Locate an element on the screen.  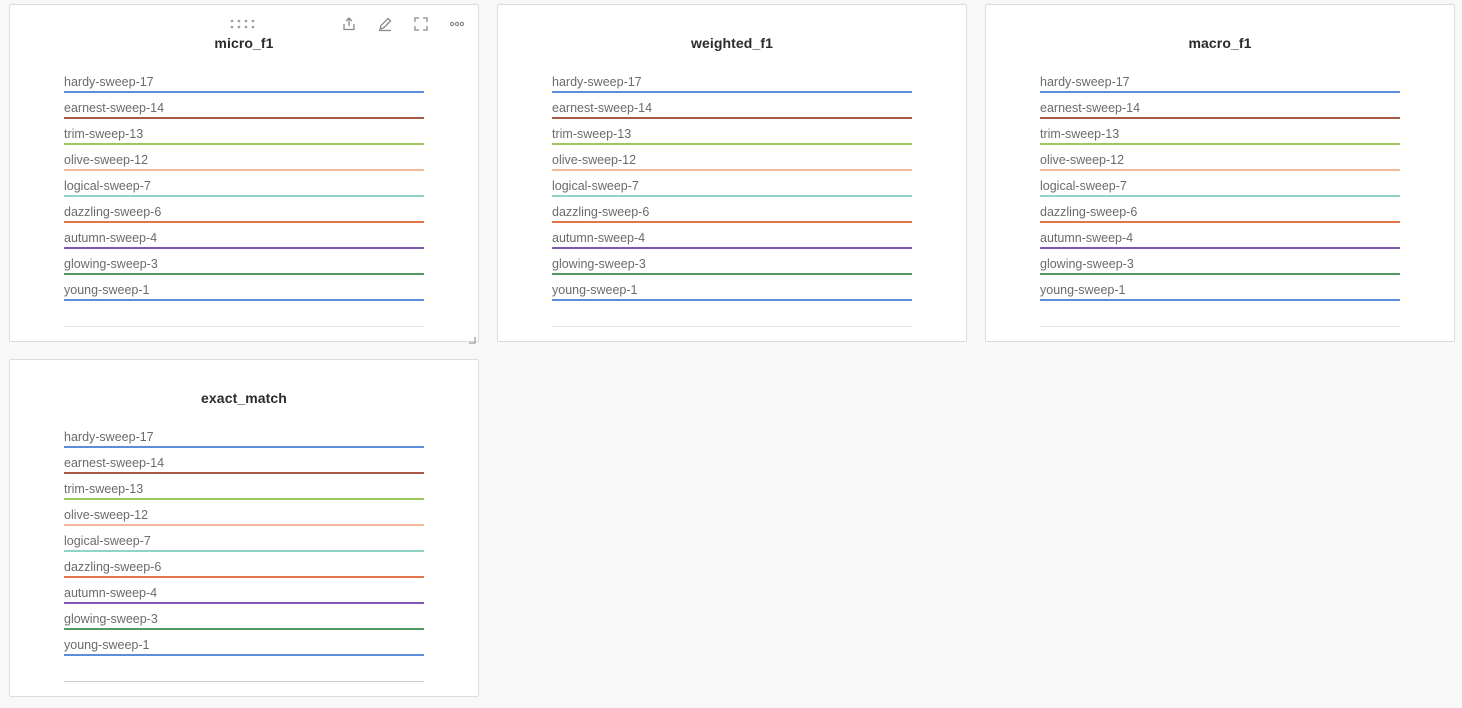
edit-icon is located at coordinates (385, 24).